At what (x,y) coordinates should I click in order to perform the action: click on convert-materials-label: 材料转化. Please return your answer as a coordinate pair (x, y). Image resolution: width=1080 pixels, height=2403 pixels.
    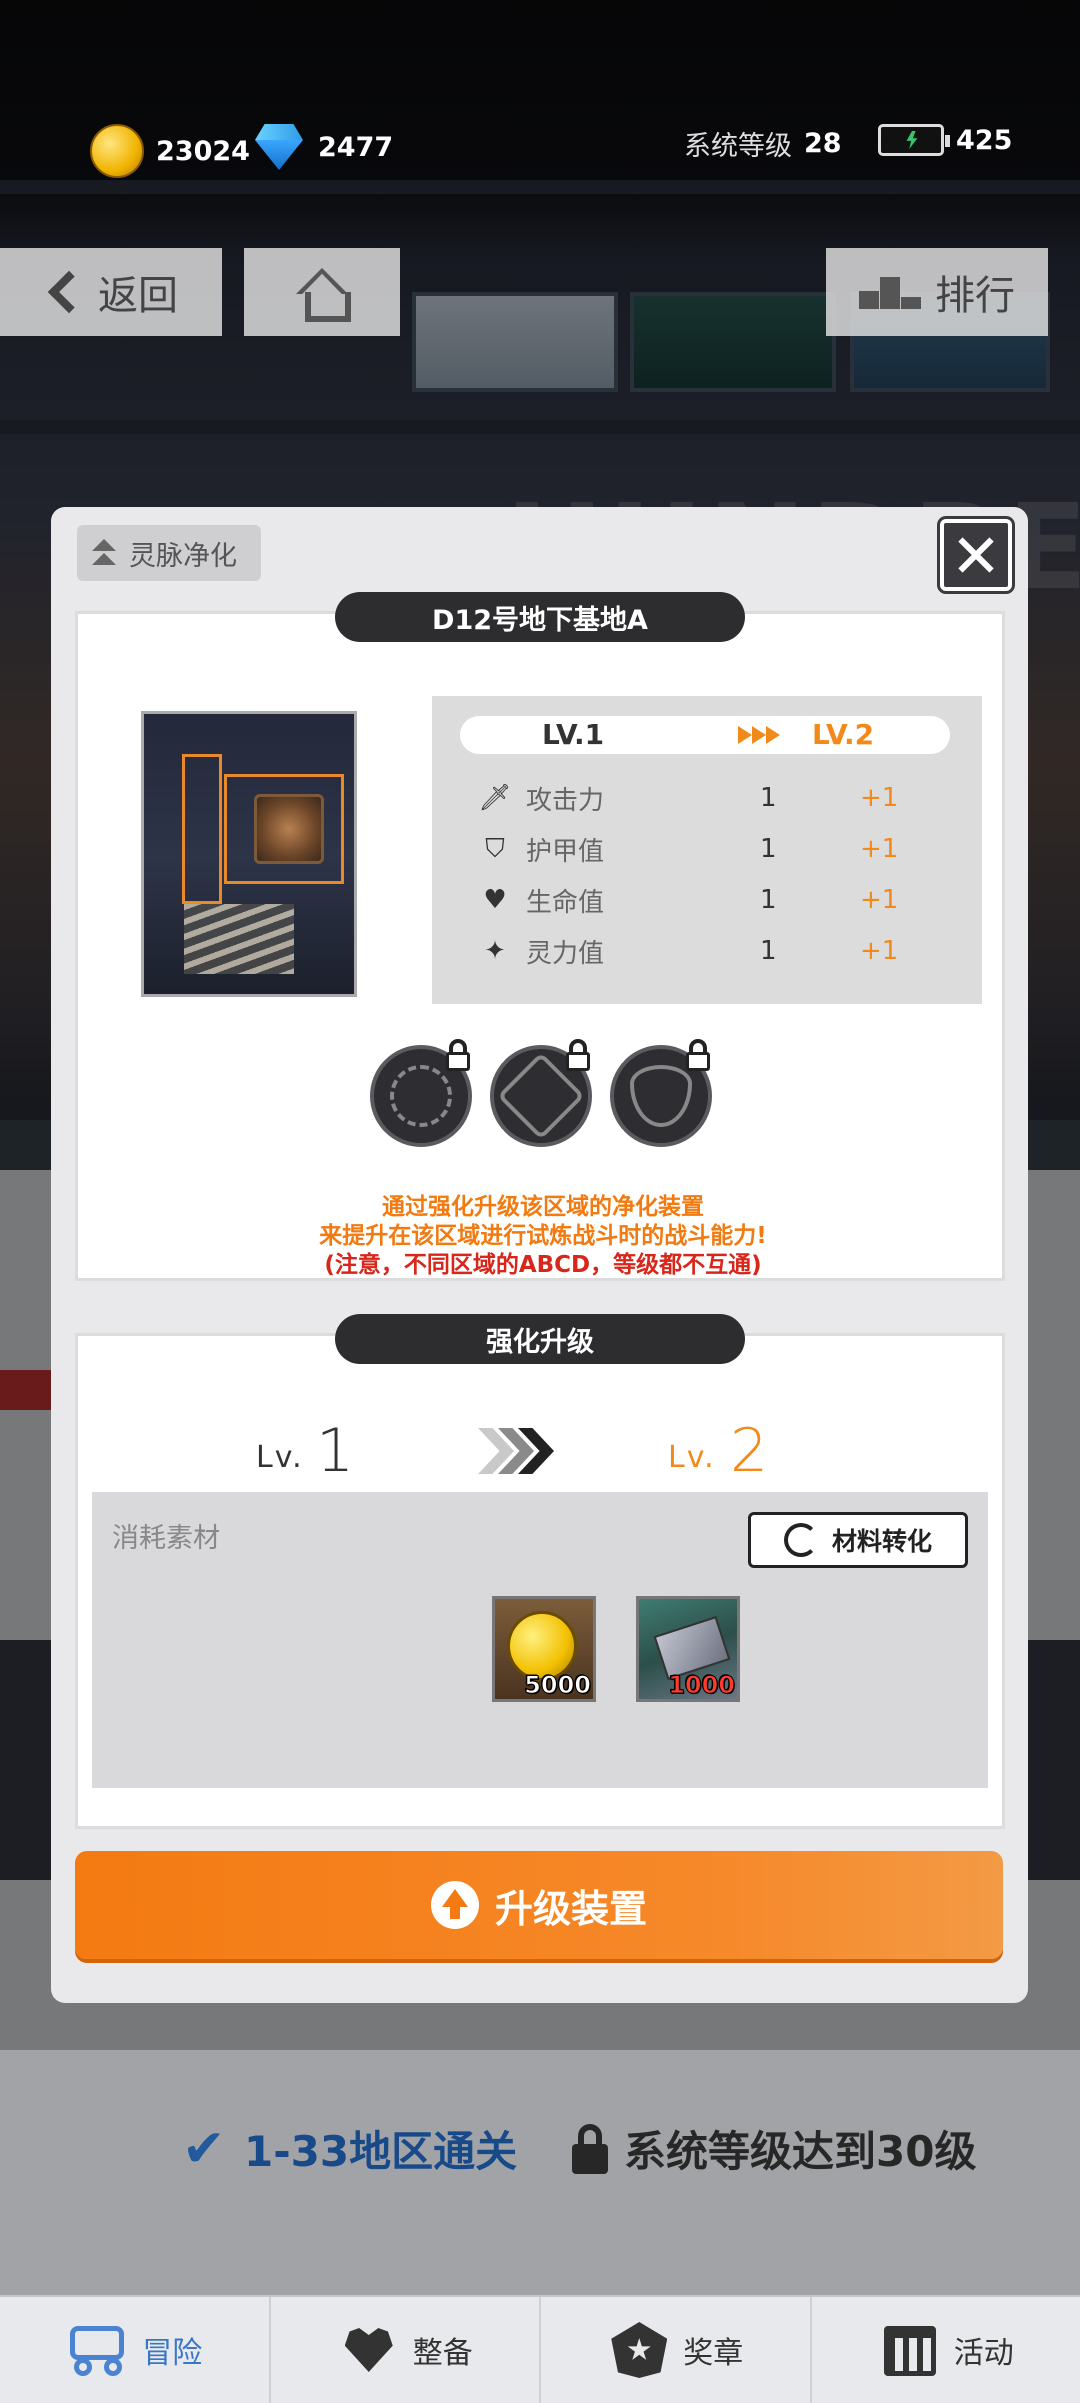
    Looking at the image, I should click on (881, 1541).